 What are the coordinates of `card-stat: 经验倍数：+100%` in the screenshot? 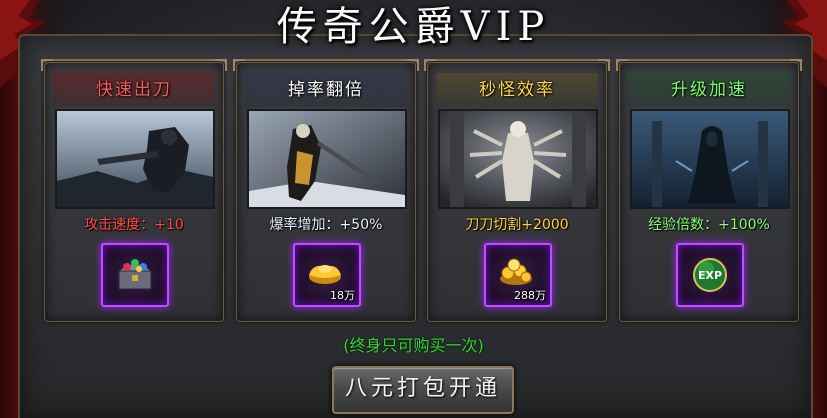 It's located at (709, 225).